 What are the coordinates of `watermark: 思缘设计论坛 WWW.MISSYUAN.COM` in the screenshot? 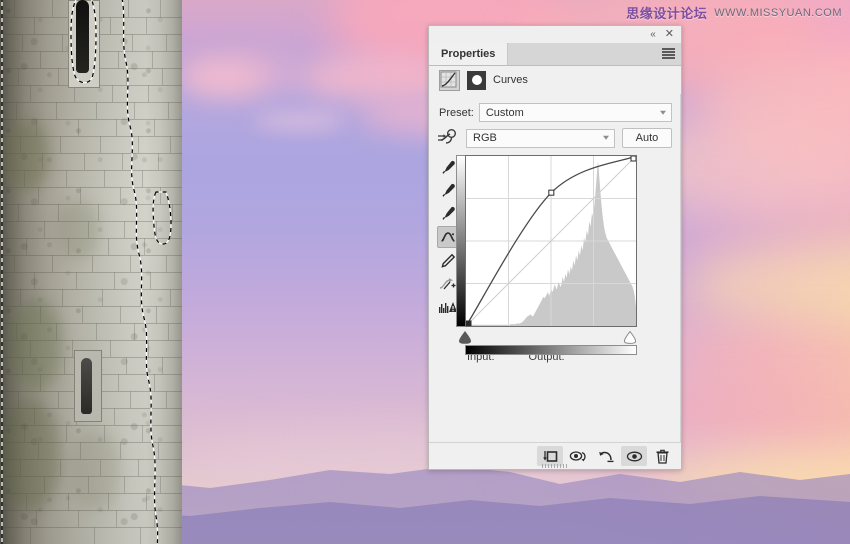 It's located at (734, 12).